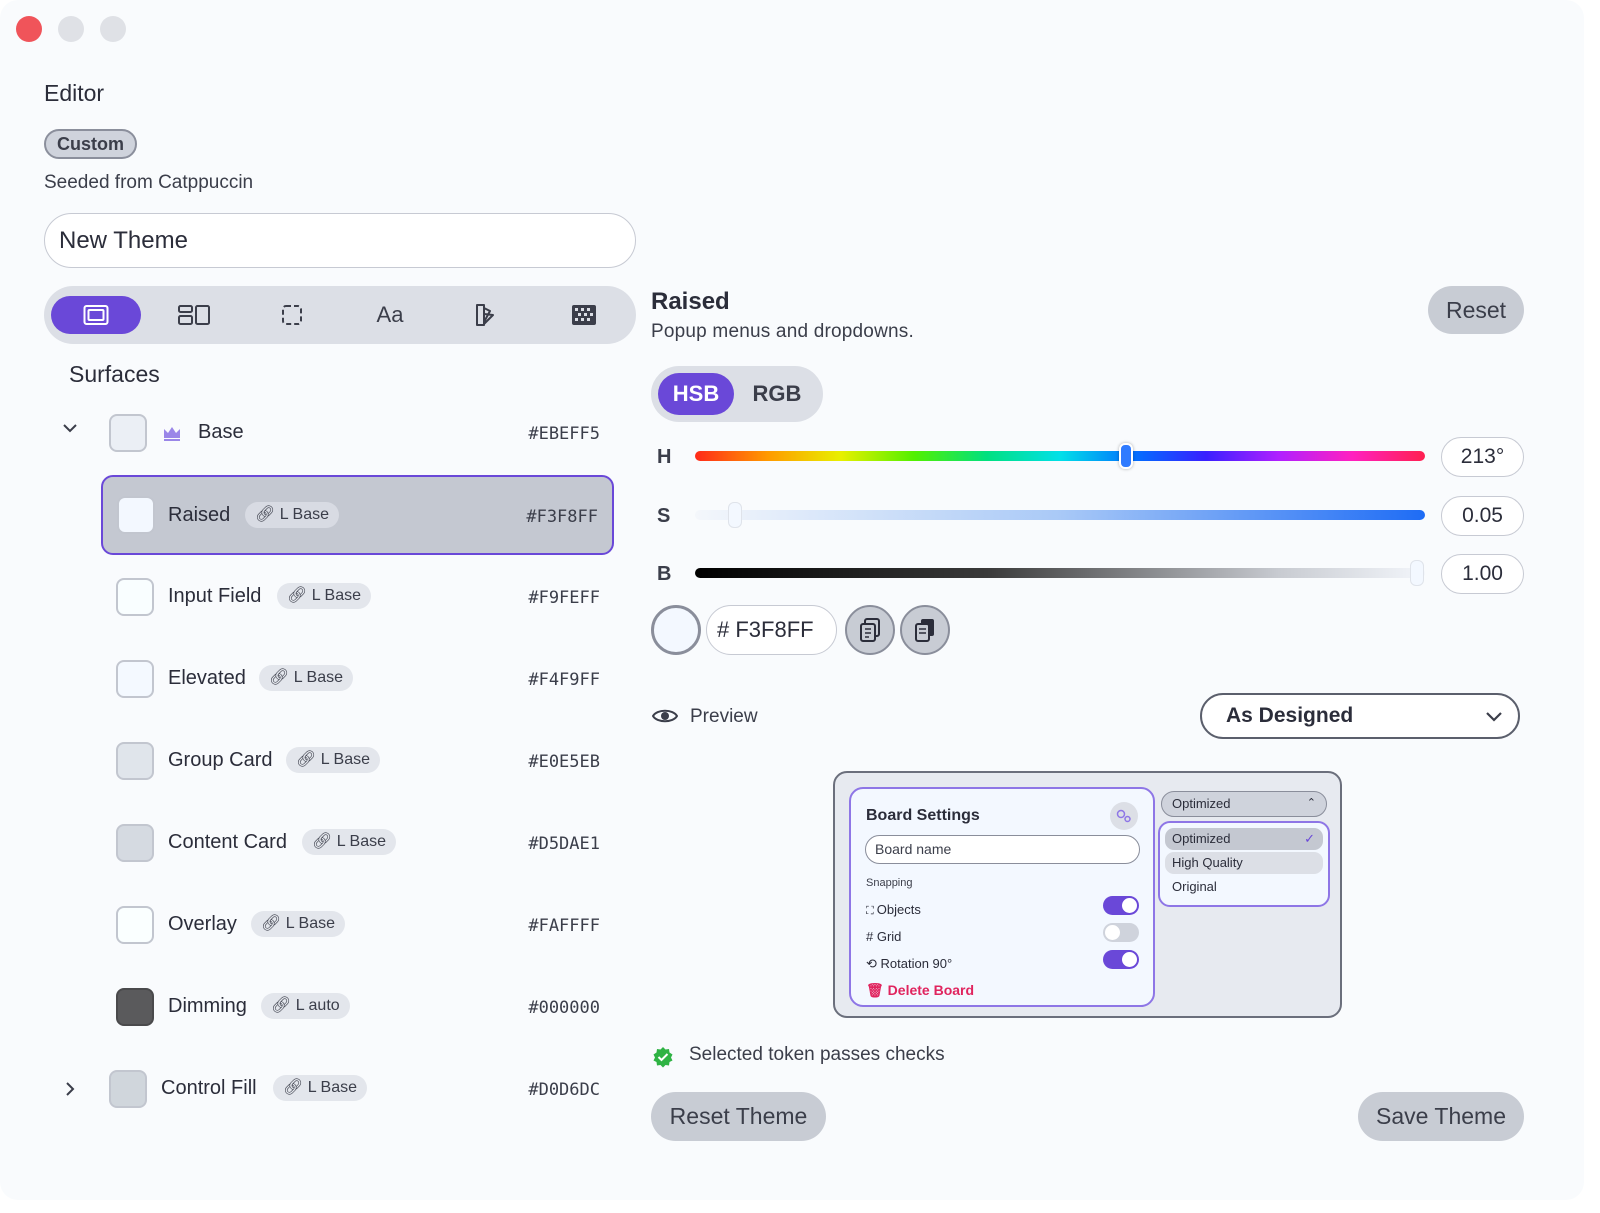 The image size is (1600, 1213). Describe the element at coordinates (1244, 804) in the screenshot. I see `quality-dropdown: Optimized ⌃` at that location.